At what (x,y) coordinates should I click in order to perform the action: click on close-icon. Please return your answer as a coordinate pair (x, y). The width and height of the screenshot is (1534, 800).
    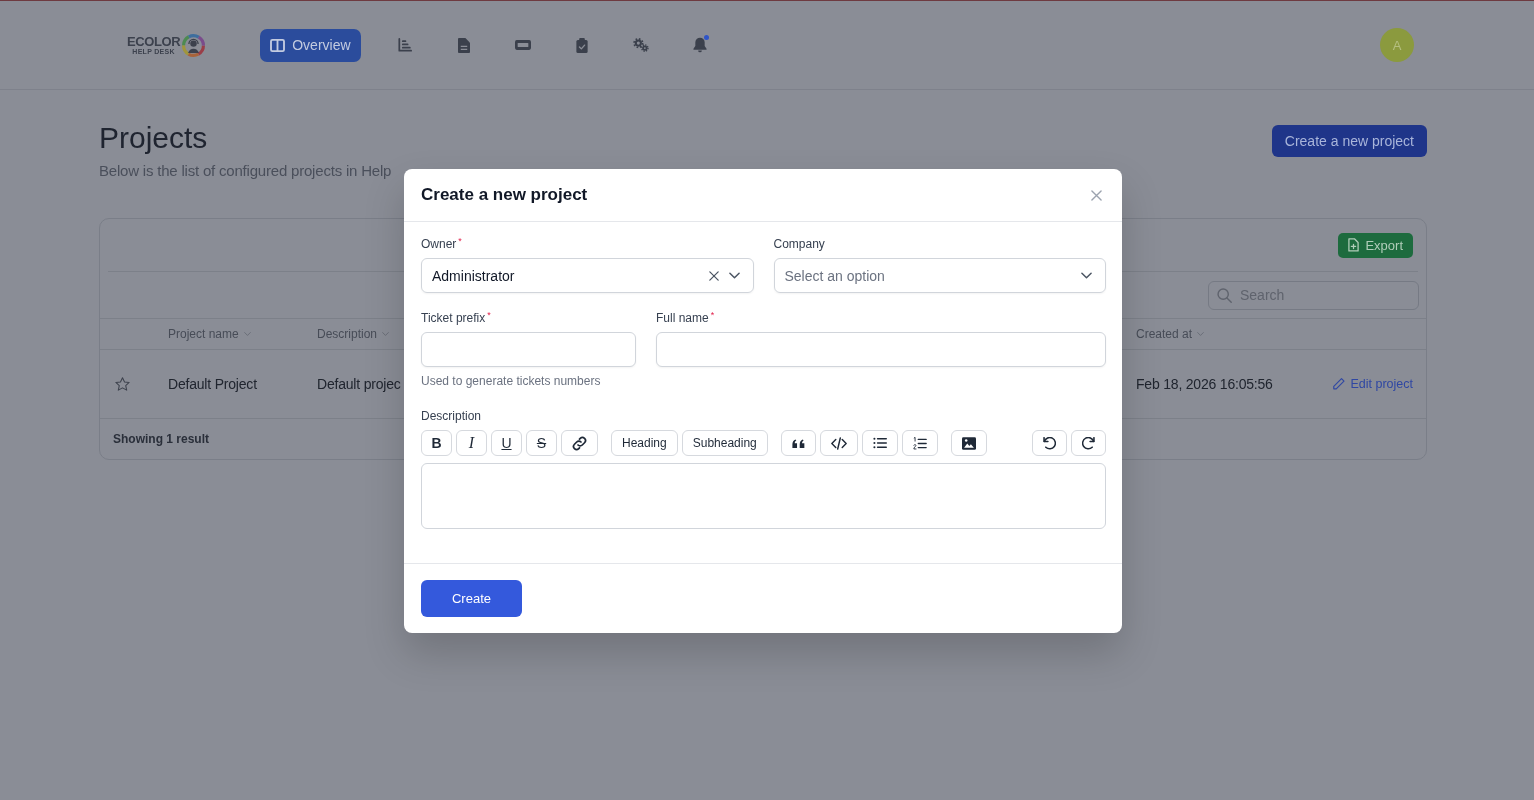
    Looking at the image, I should click on (1096, 195).